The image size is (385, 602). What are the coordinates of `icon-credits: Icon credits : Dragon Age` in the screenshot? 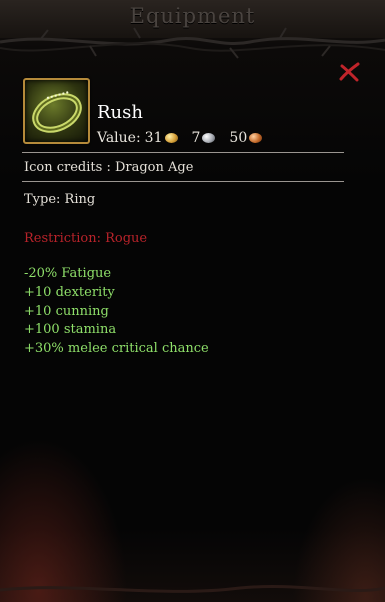 It's located at (109, 167).